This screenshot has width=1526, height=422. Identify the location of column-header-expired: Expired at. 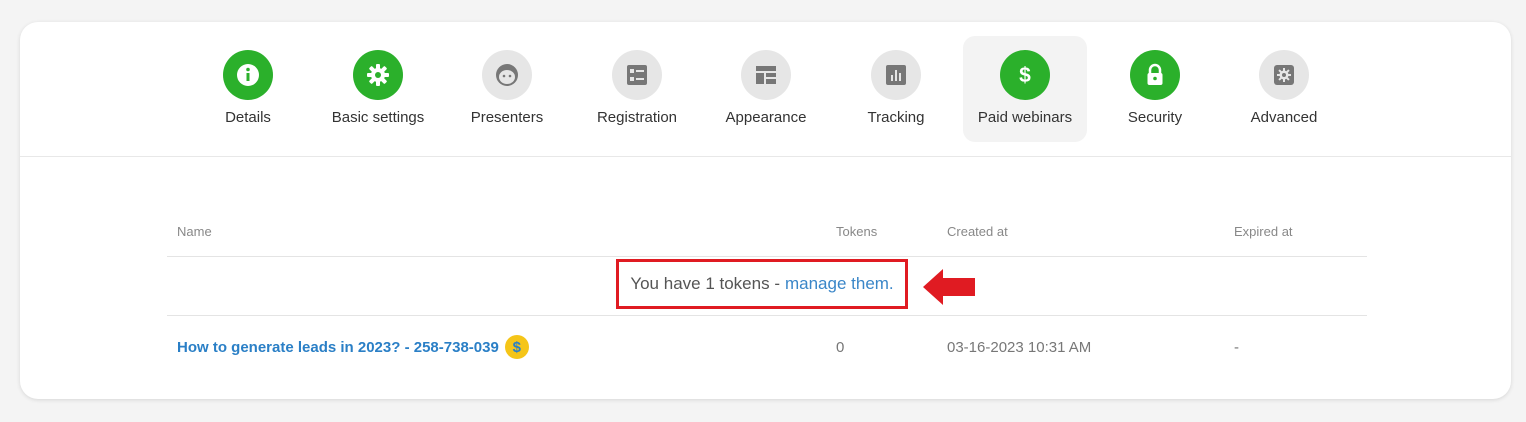
(1263, 231).